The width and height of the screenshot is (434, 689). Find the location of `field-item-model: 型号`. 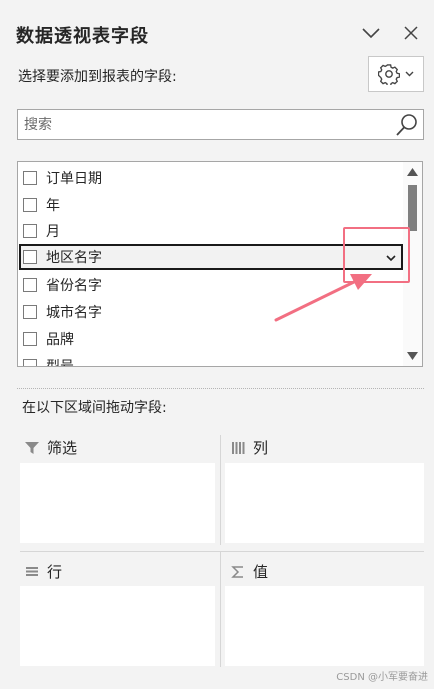

field-item-model: 型号 is located at coordinates (211, 359).